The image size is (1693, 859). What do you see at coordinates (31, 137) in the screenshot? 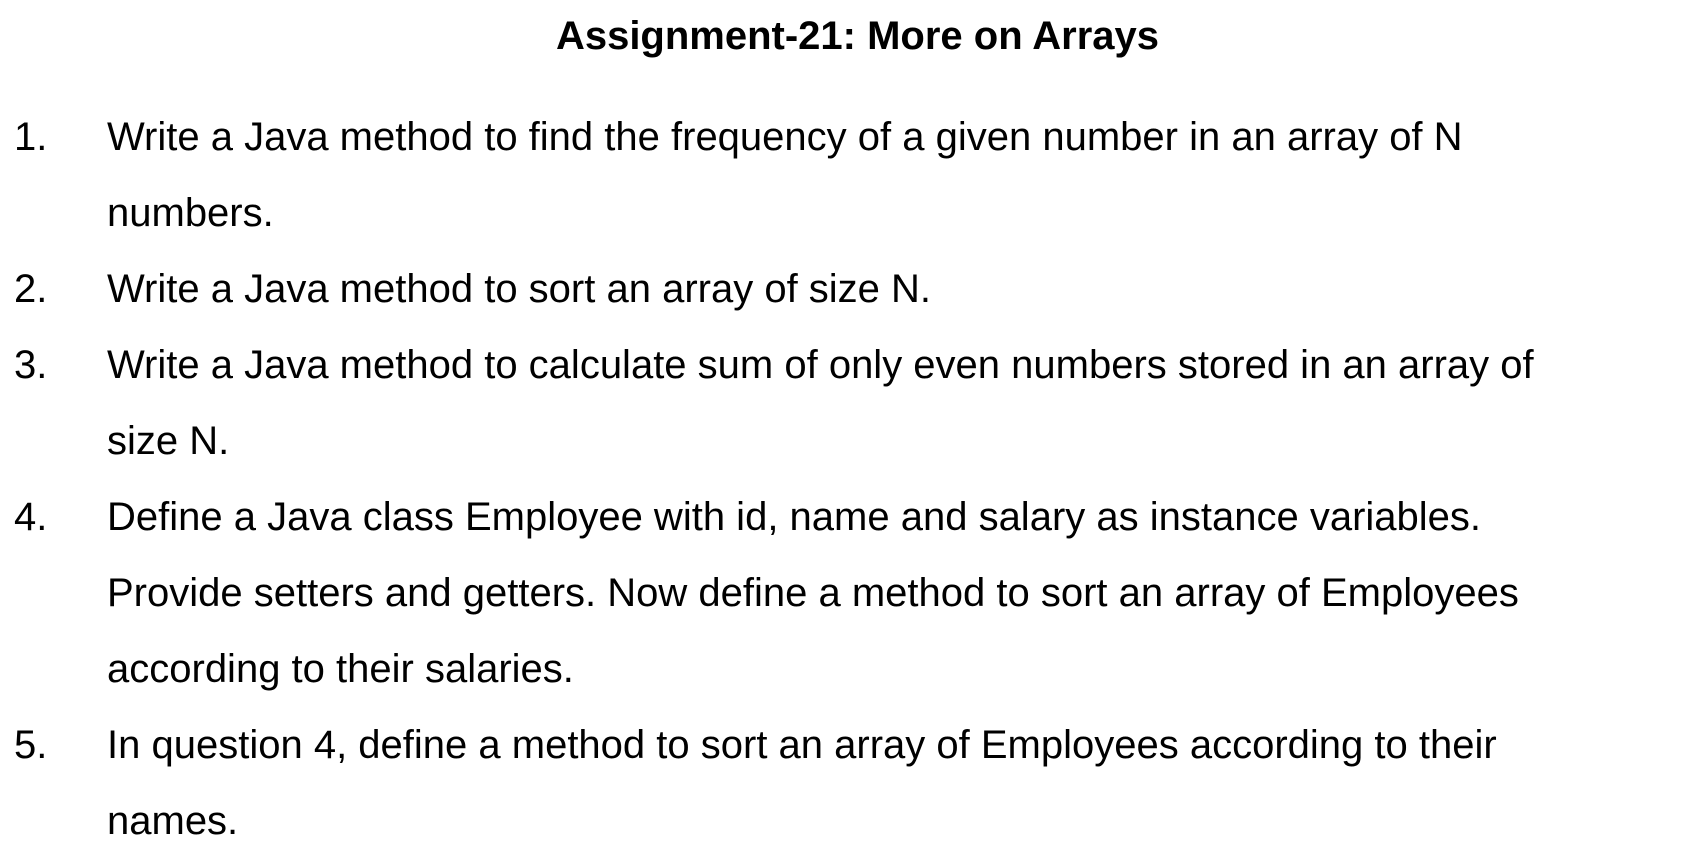
I see `question-number: 1.` at bounding box center [31, 137].